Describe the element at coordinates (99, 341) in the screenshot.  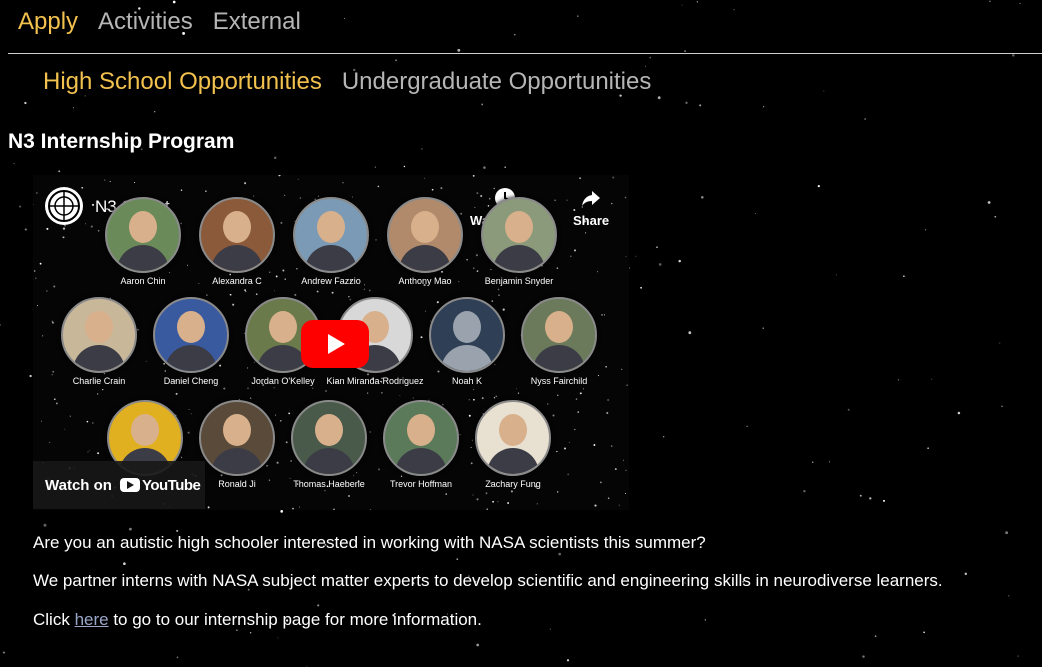
I see `person-thumbnail: Charlie Crain` at that location.